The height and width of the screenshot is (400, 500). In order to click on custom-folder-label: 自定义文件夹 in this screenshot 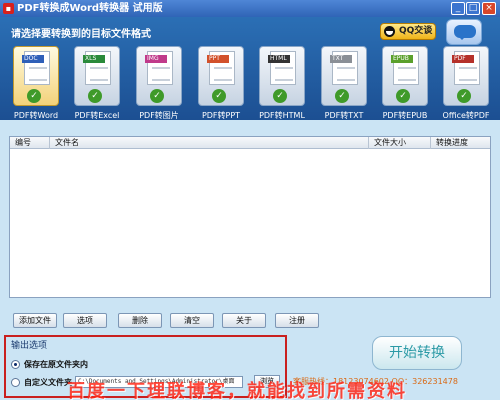, I will do `click(48, 382)`.